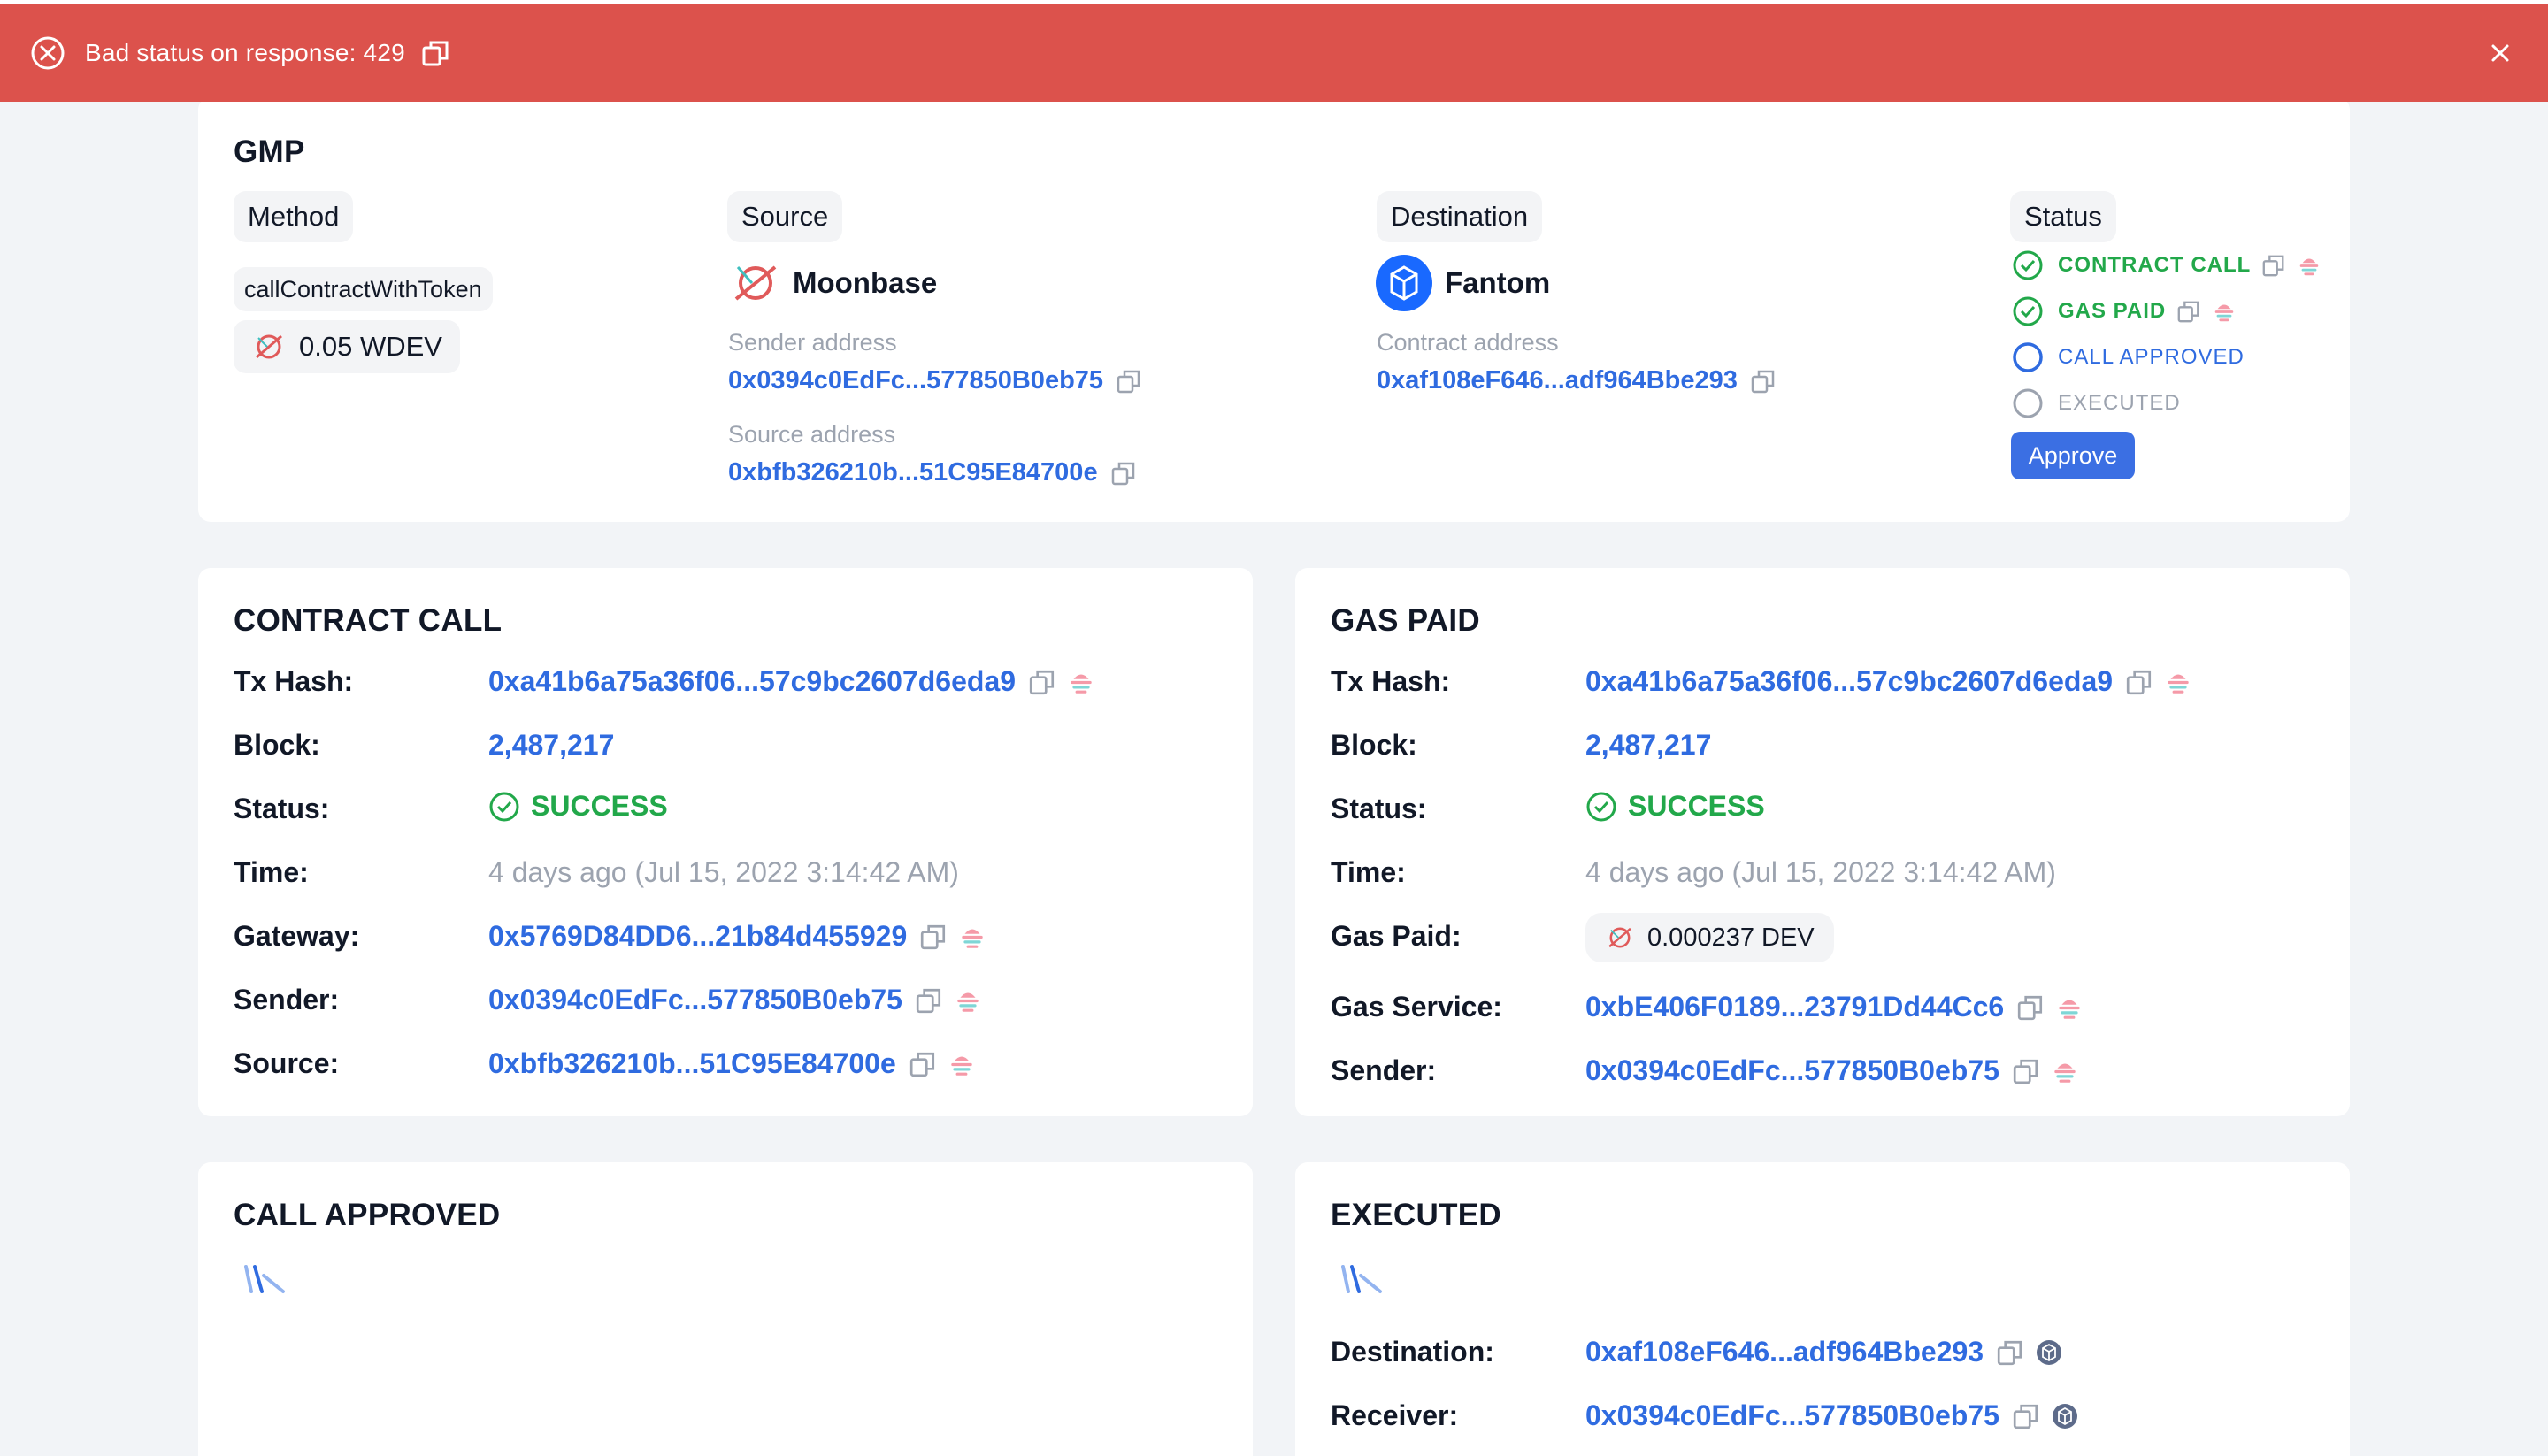 Image resolution: width=2548 pixels, height=1456 pixels. What do you see at coordinates (282, 808) in the screenshot?
I see `status-label: Status:` at bounding box center [282, 808].